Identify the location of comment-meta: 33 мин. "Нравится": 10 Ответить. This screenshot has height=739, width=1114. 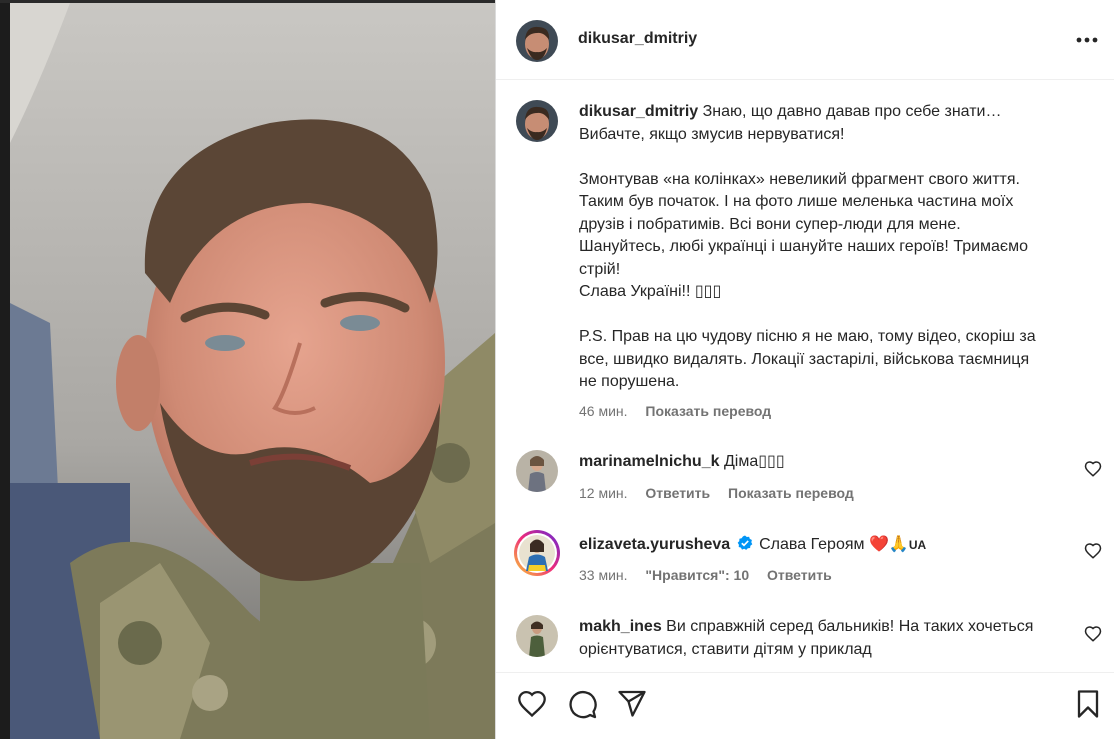
(712, 575).